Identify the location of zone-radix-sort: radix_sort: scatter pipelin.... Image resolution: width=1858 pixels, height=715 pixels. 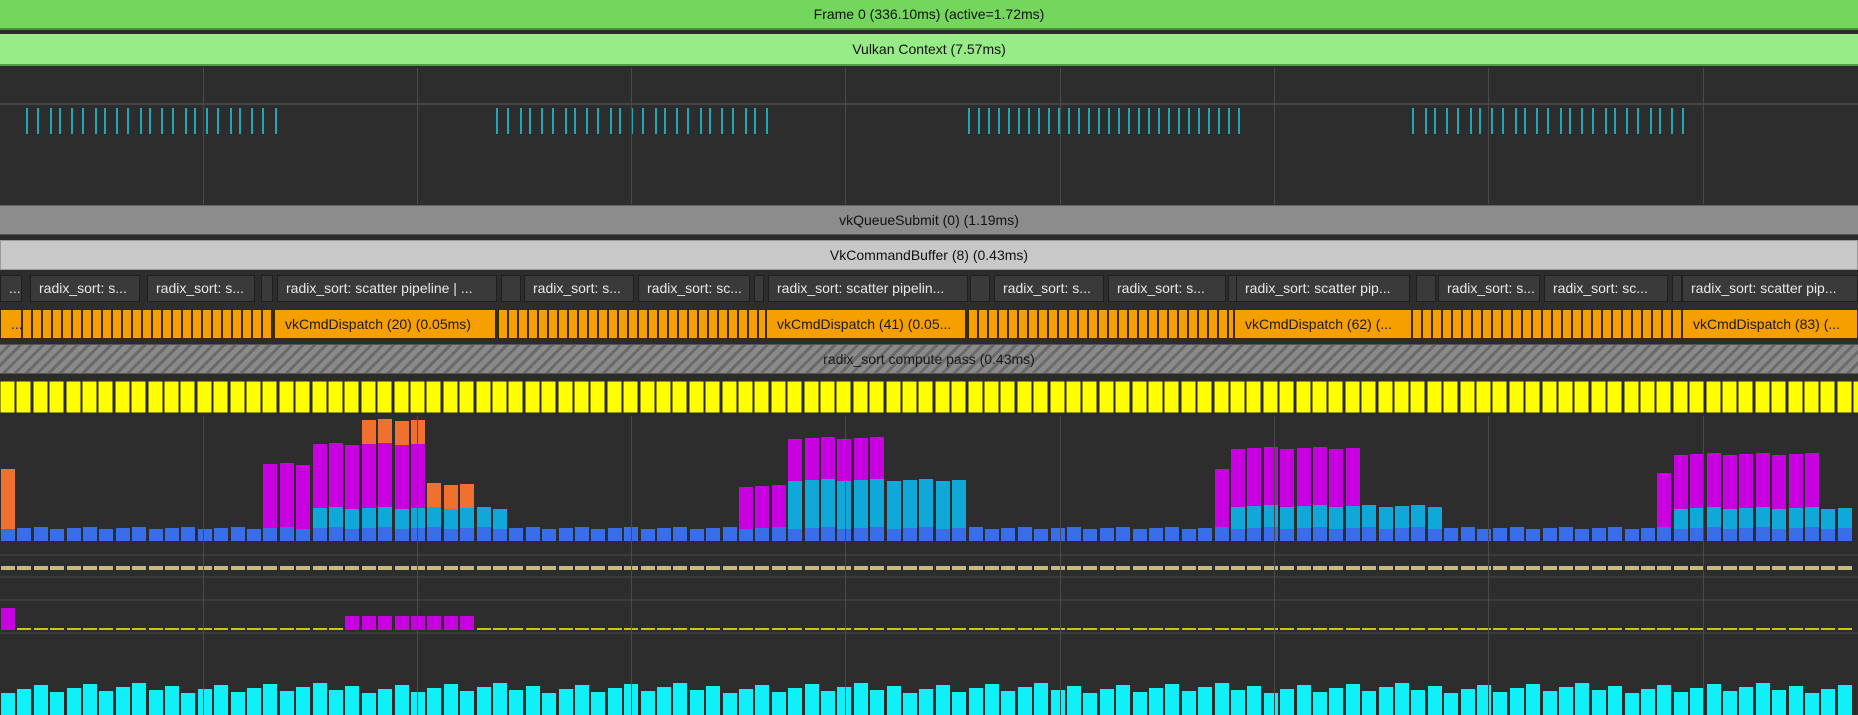
(868, 288).